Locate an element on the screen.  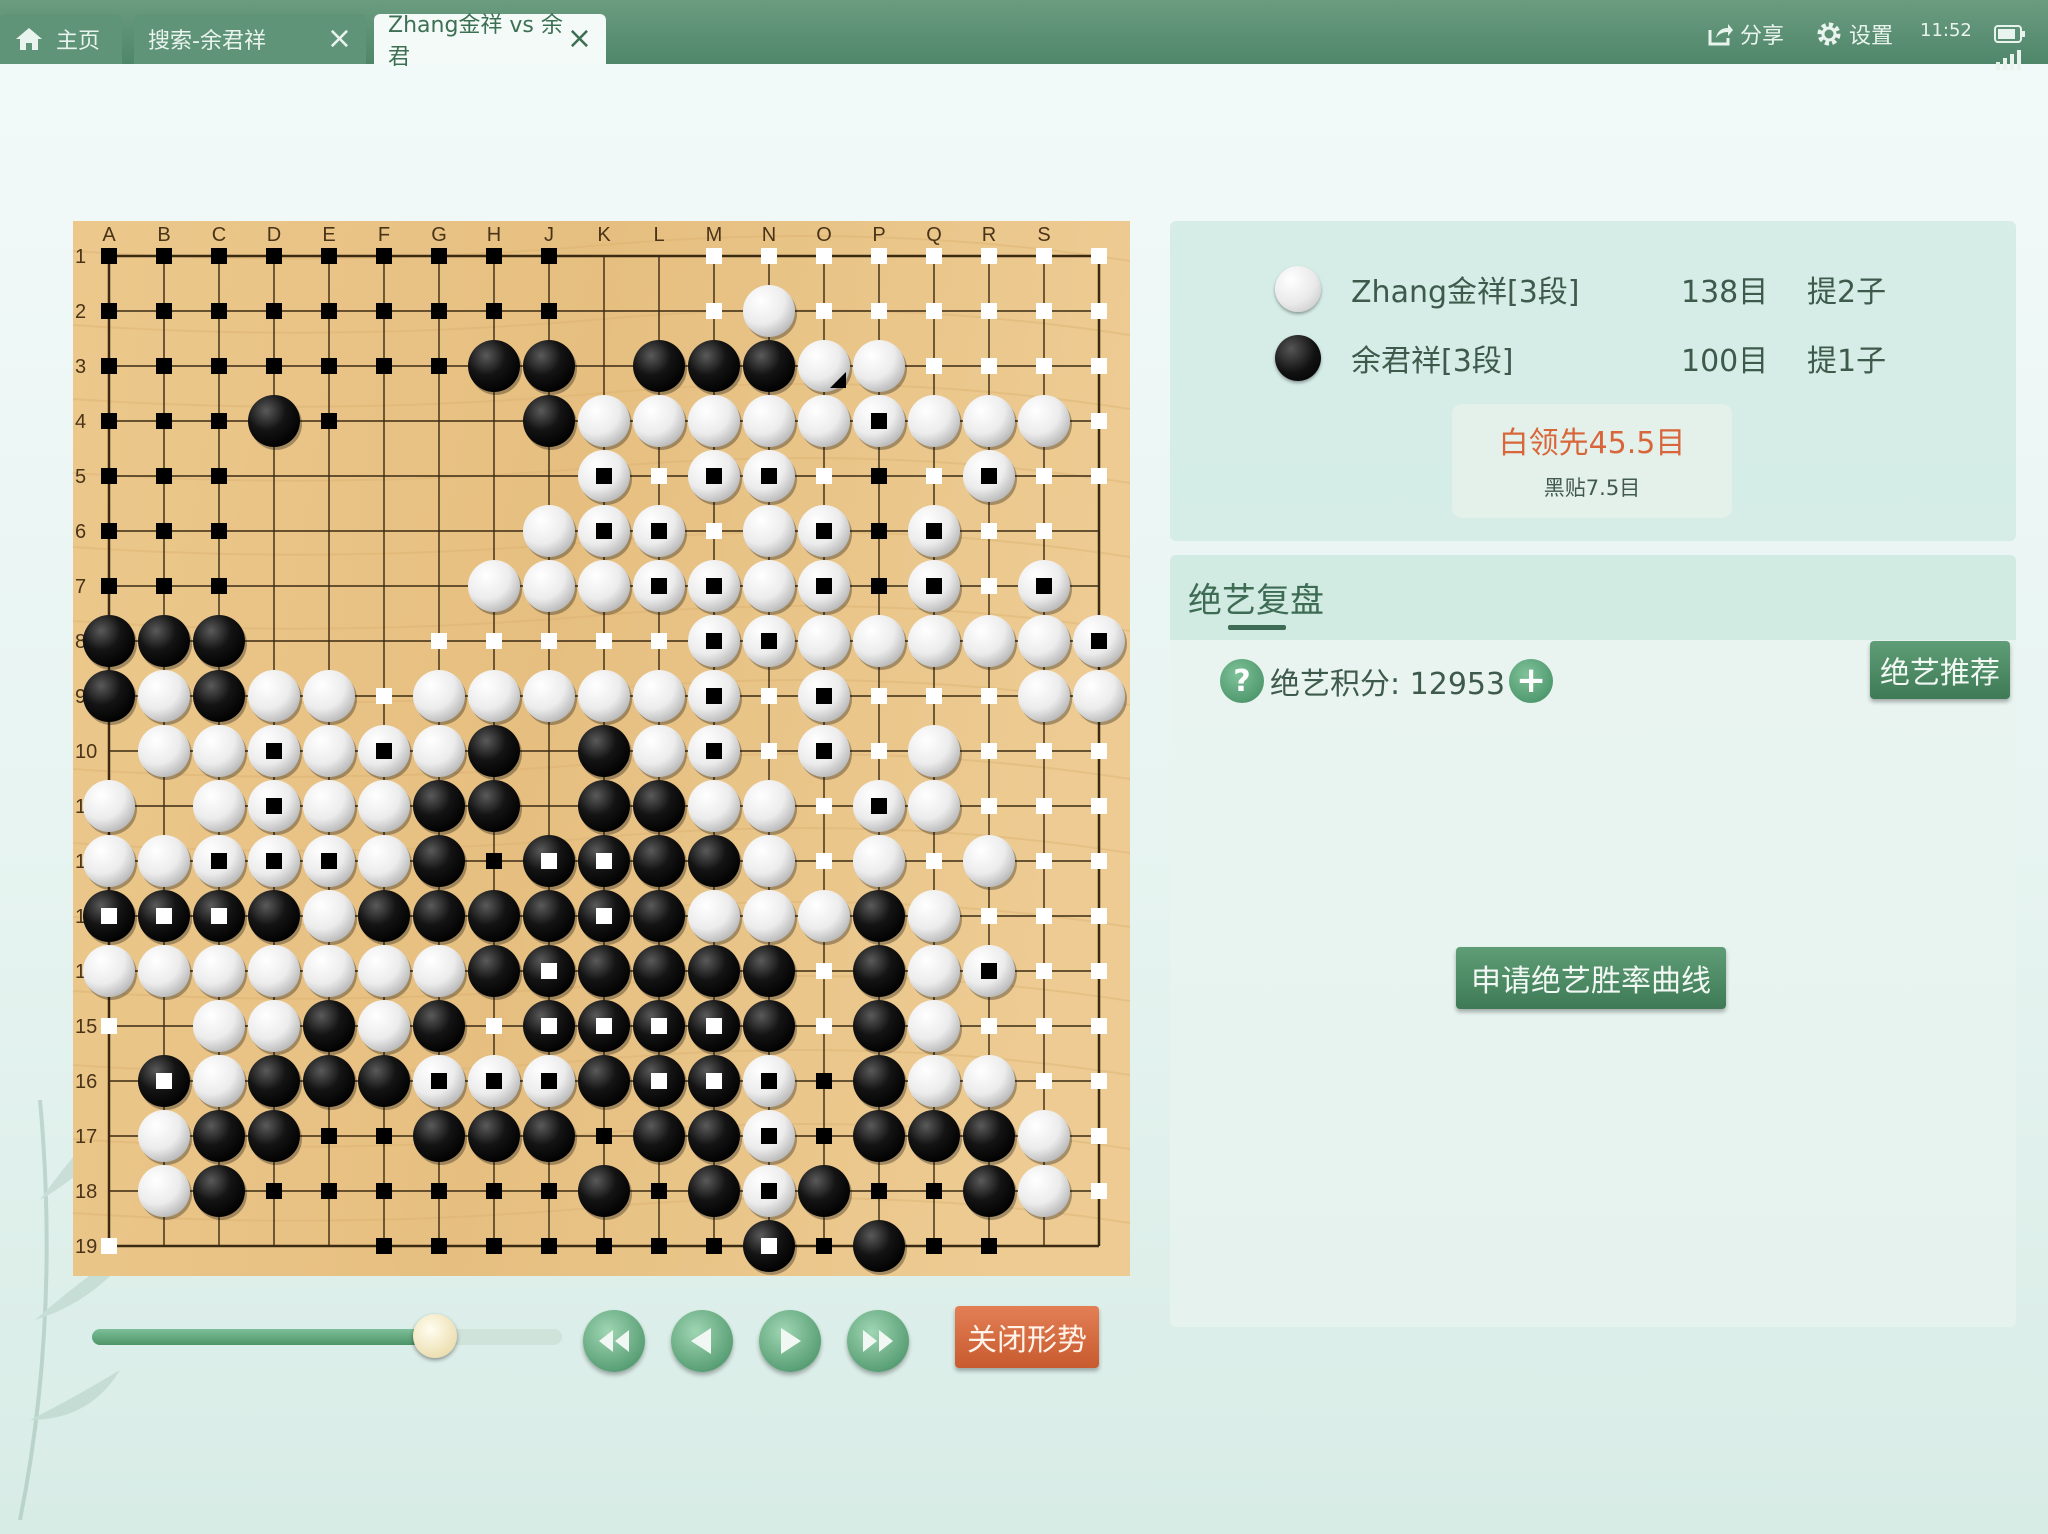
add-icon: + is located at coordinates (1531, 681).